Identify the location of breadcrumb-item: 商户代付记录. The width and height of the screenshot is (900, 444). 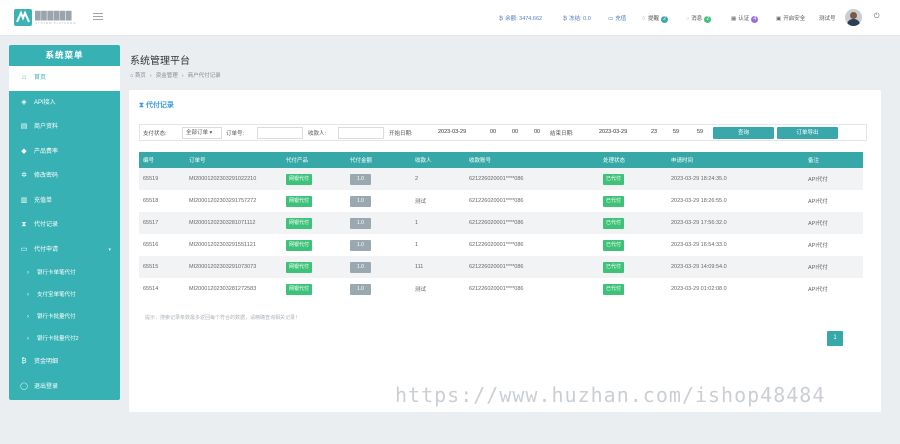
(204, 76).